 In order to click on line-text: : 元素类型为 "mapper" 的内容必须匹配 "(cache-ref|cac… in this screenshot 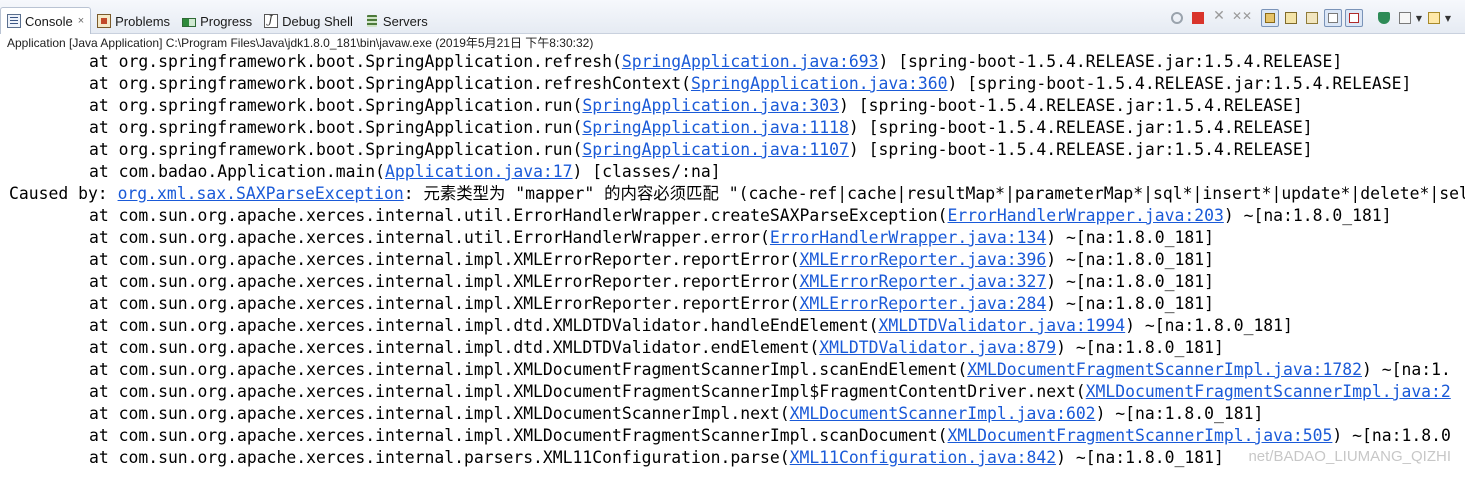, I will do `click(934, 193)`.